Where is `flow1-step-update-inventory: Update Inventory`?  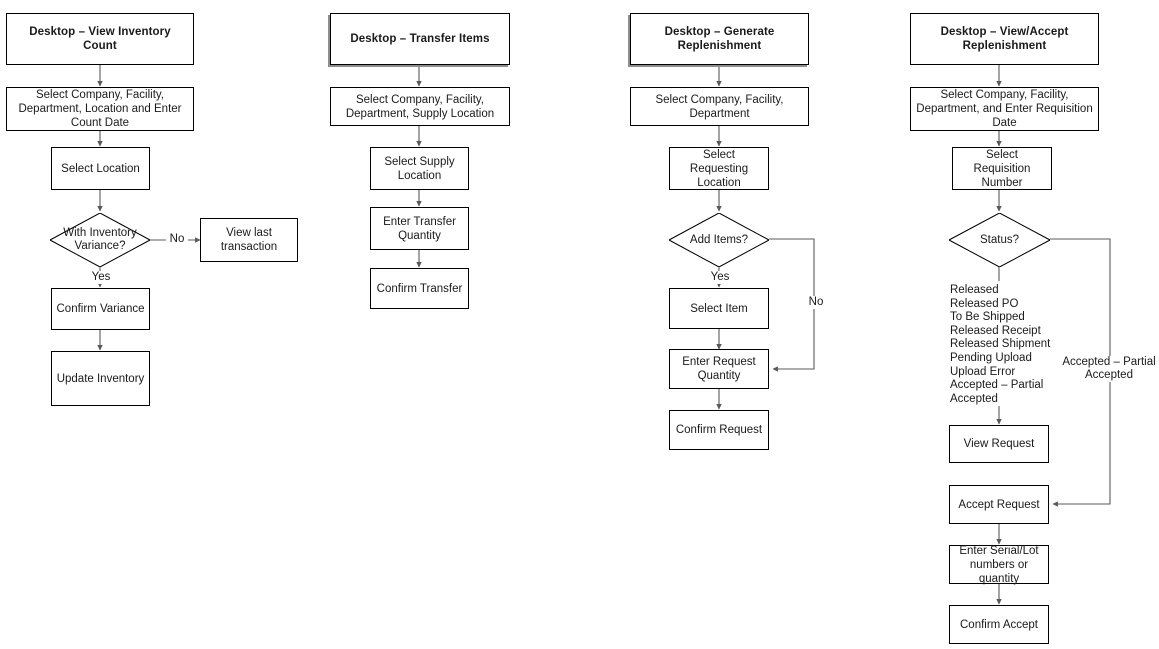 flow1-step-update-inventory: Update Inventory is located at coordinates (100, 378).